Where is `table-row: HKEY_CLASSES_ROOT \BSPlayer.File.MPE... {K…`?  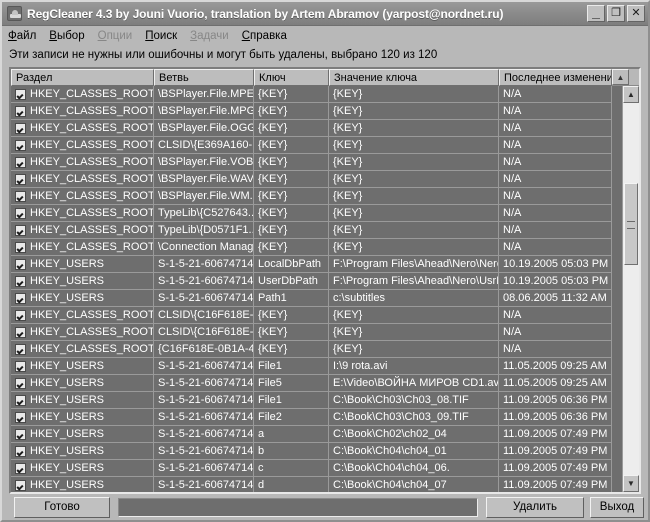 table-row: HKEY_CLASSES_ROOT \BSPlayer.File.MPE... {K… is located at coordinates (316, 94).